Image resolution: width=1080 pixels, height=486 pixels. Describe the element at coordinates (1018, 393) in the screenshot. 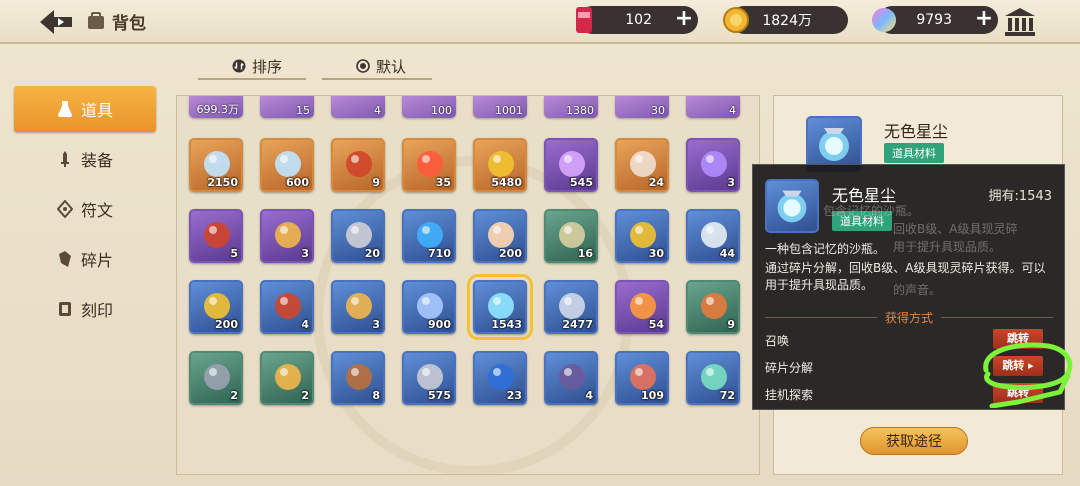

I see `source-idle-explore-jump-button: 跳转` at that location.